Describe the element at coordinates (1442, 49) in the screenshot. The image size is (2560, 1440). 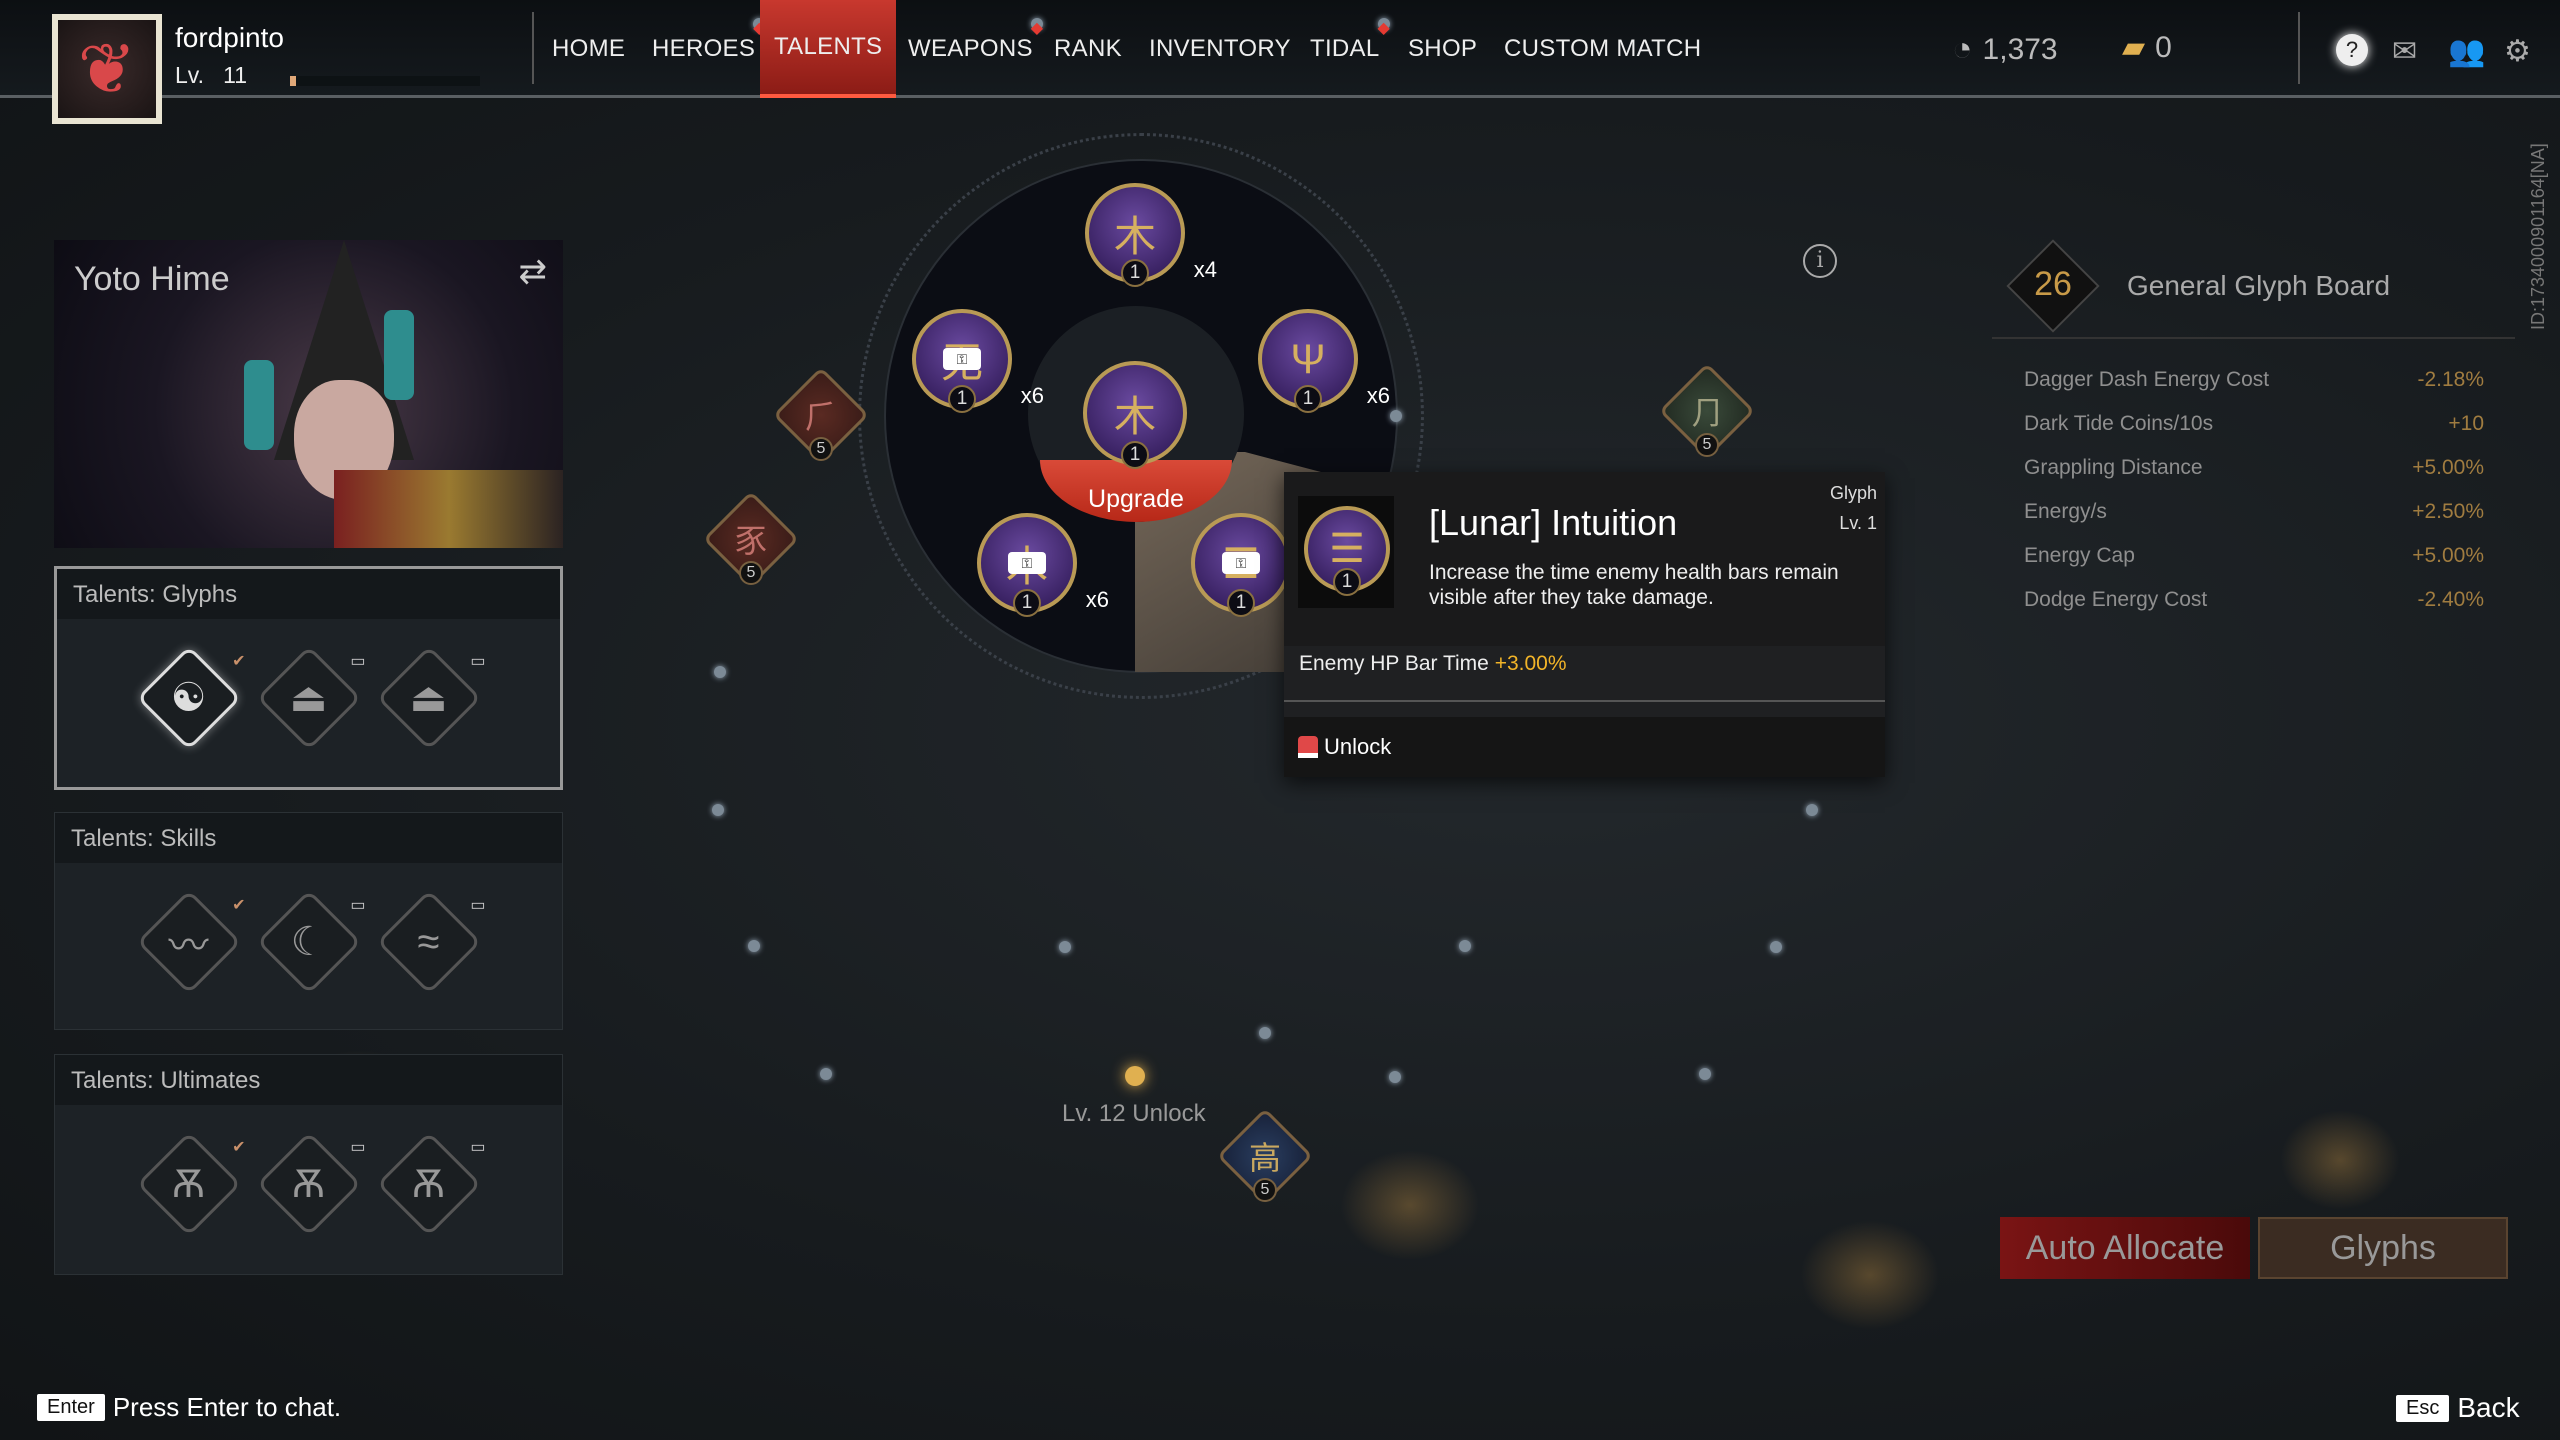
I see `nav-shop: SHOP` at that location.